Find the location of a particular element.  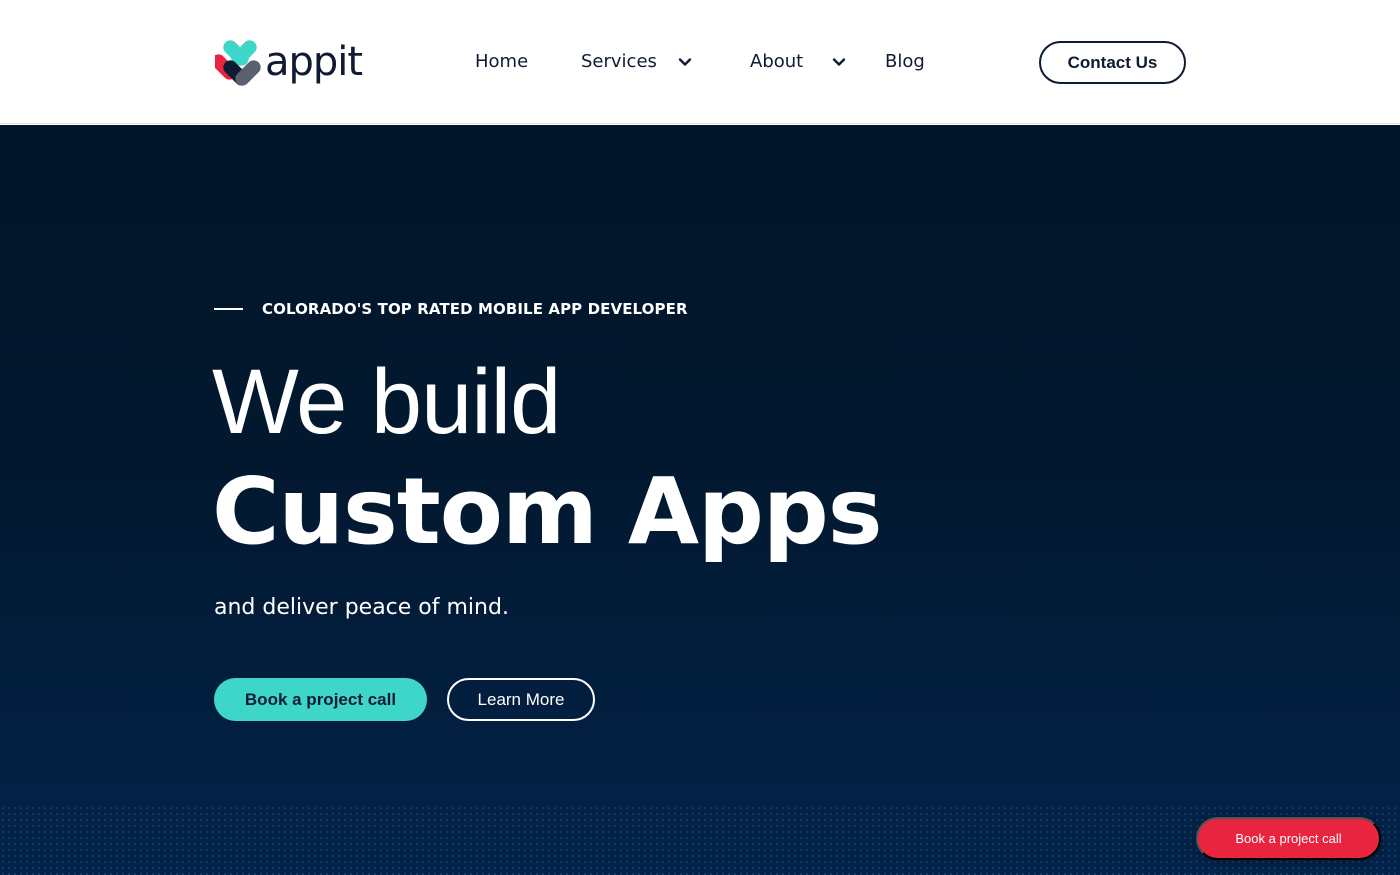

nav-item-label: Blog is located at coordinates (905, 61).